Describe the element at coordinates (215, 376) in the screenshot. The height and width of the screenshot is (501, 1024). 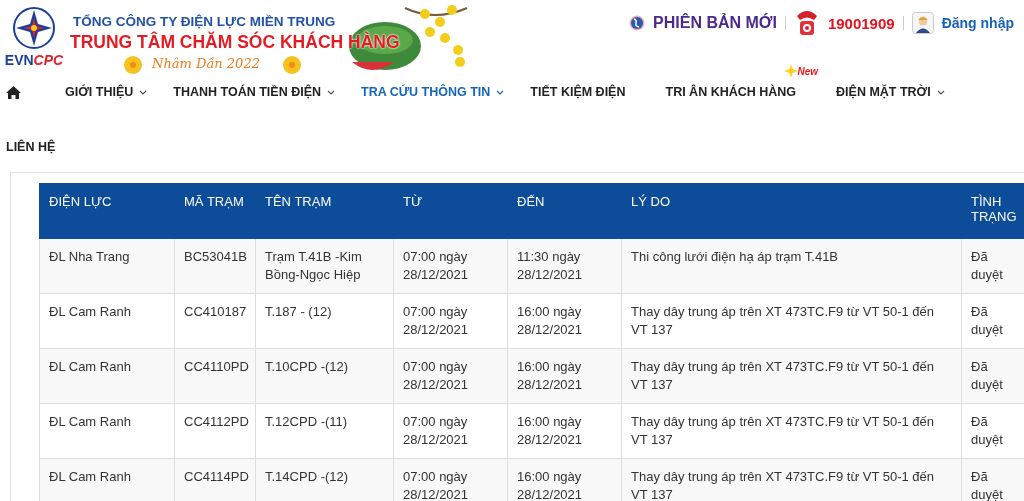
I see `table-cell: CC4110PD` at that location.